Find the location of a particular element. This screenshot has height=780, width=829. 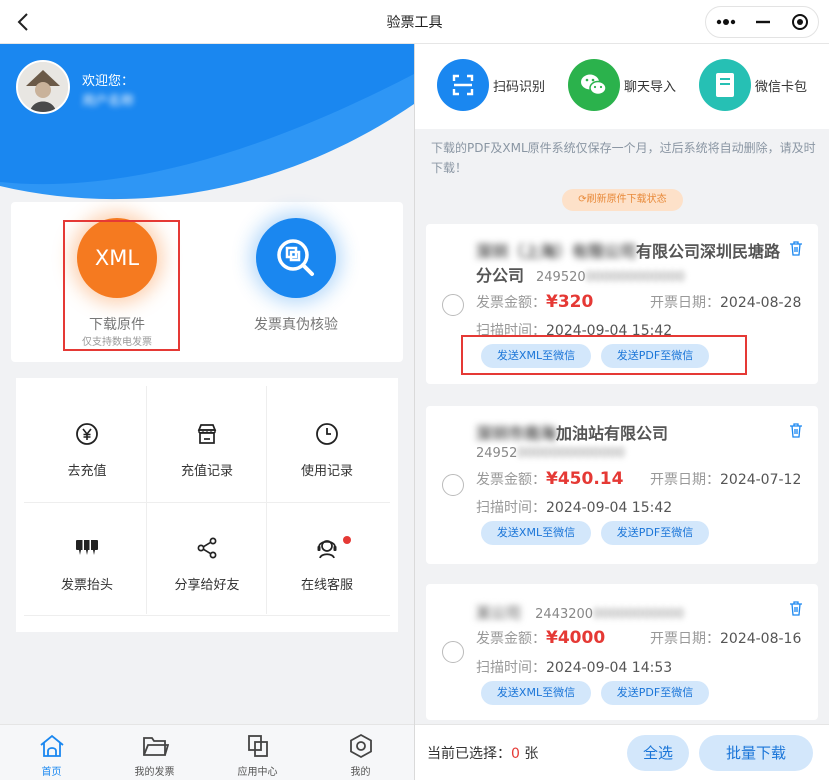

user-name: 用户名称 is located at coordinates (108, 101).